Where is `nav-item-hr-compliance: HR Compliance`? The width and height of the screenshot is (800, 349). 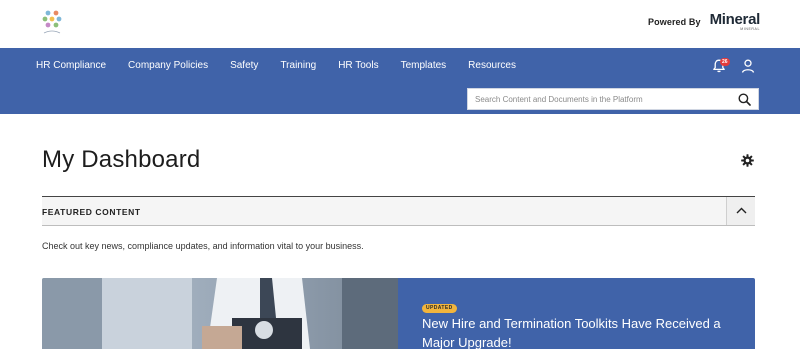
nav-item-hr-compliance: HR Compliance is located at coordinates (71, 65).